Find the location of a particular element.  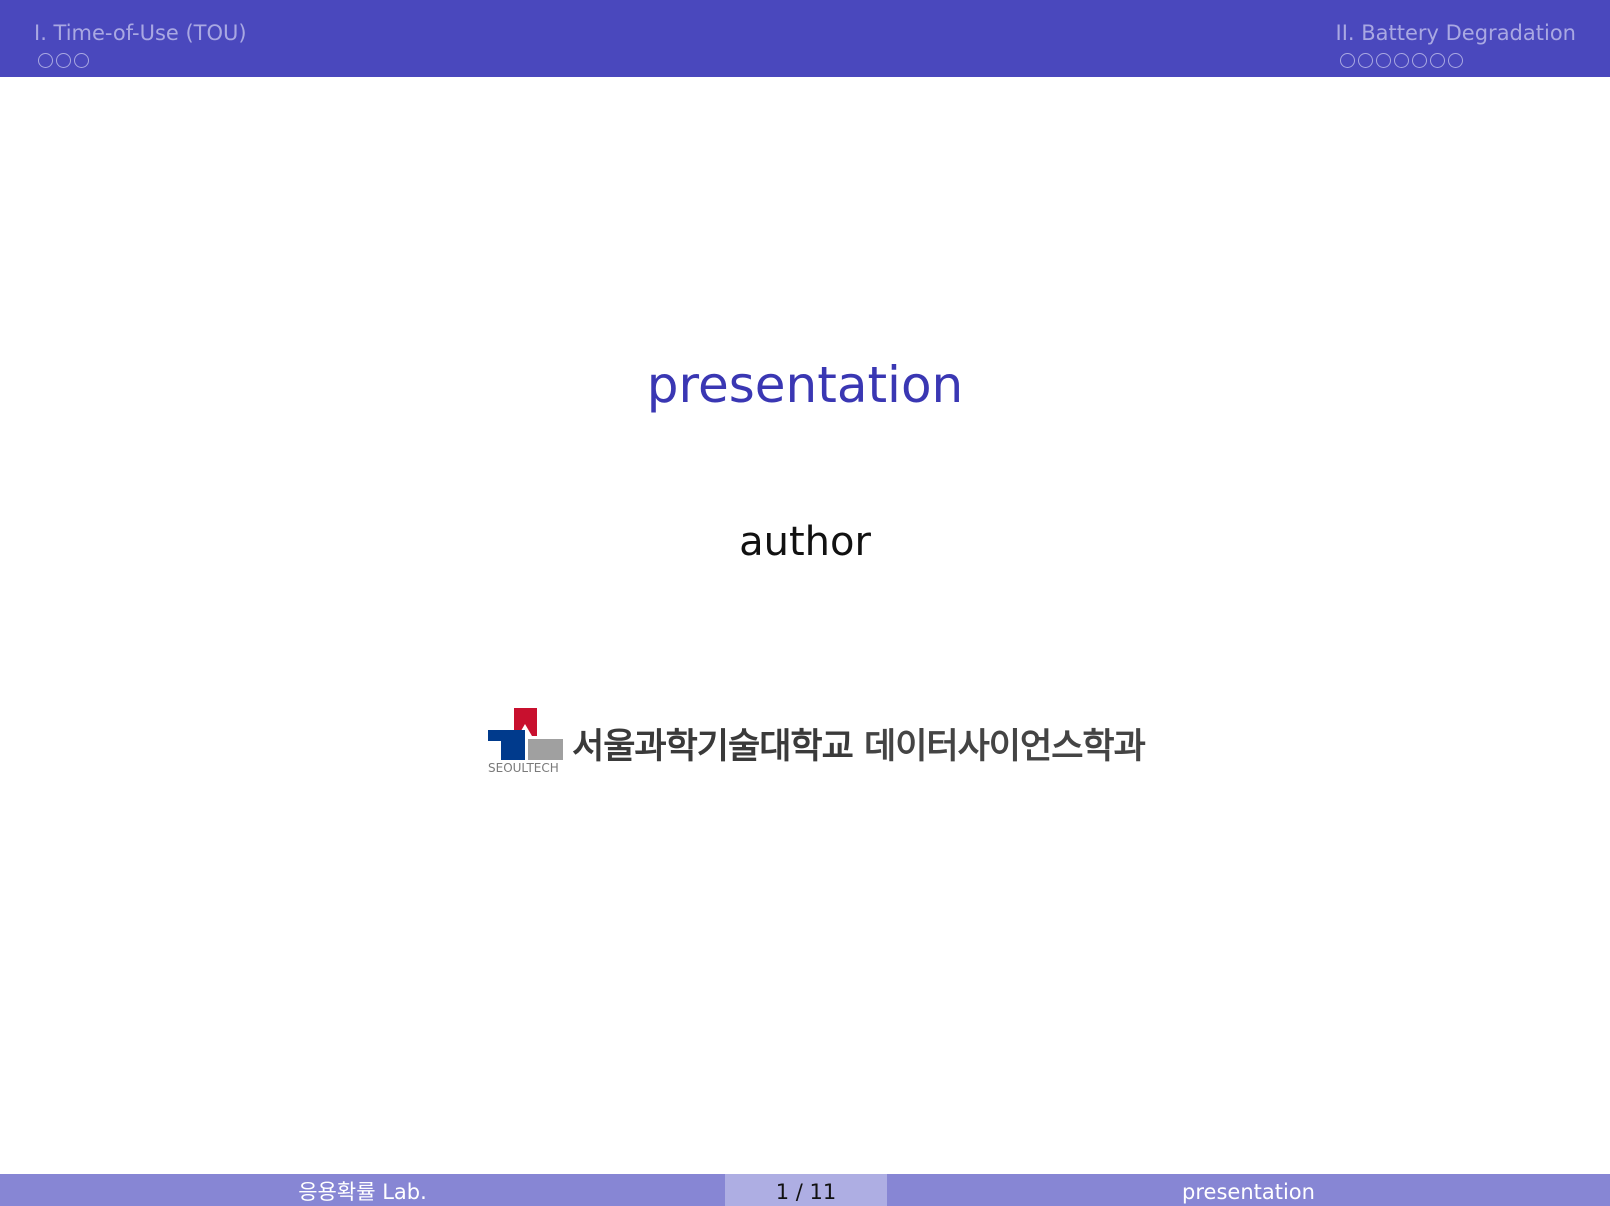

nav-section-tou: I. Time-of-Use (TOU) is located at coordinates (140, 43).